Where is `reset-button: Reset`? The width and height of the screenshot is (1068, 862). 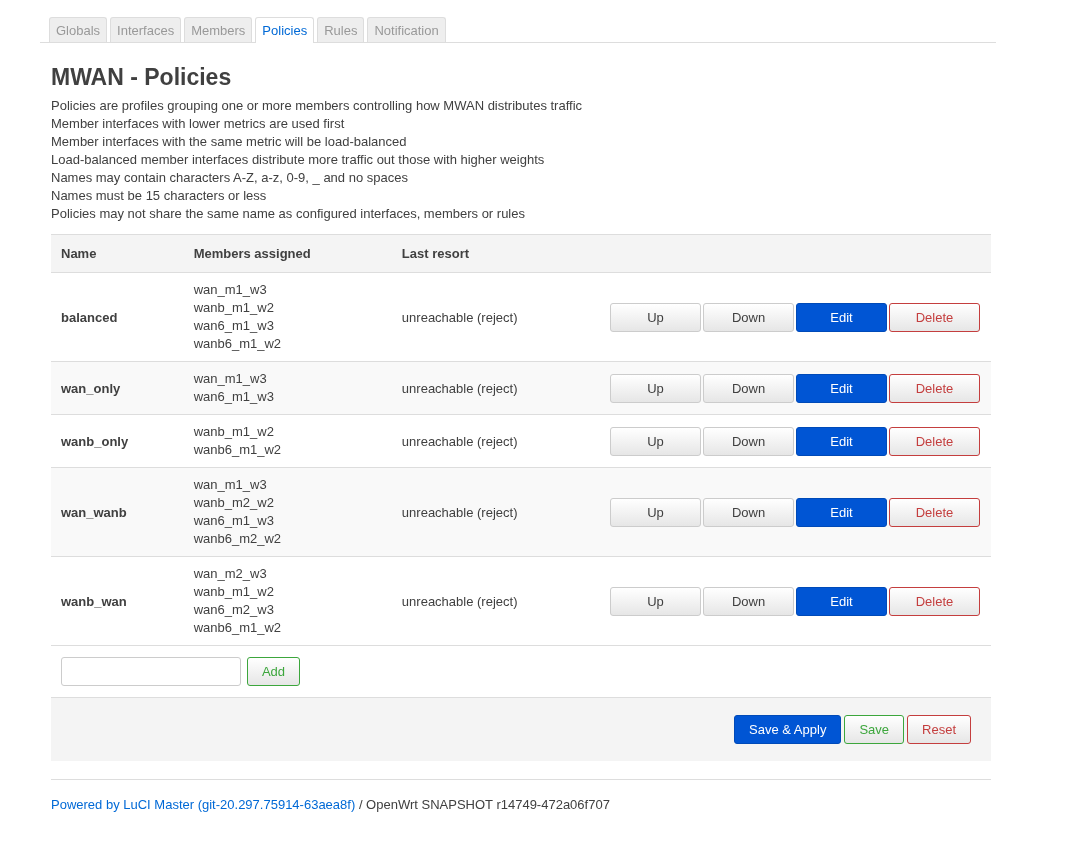
reset-button: Reset is located at coordinates (939, 729).